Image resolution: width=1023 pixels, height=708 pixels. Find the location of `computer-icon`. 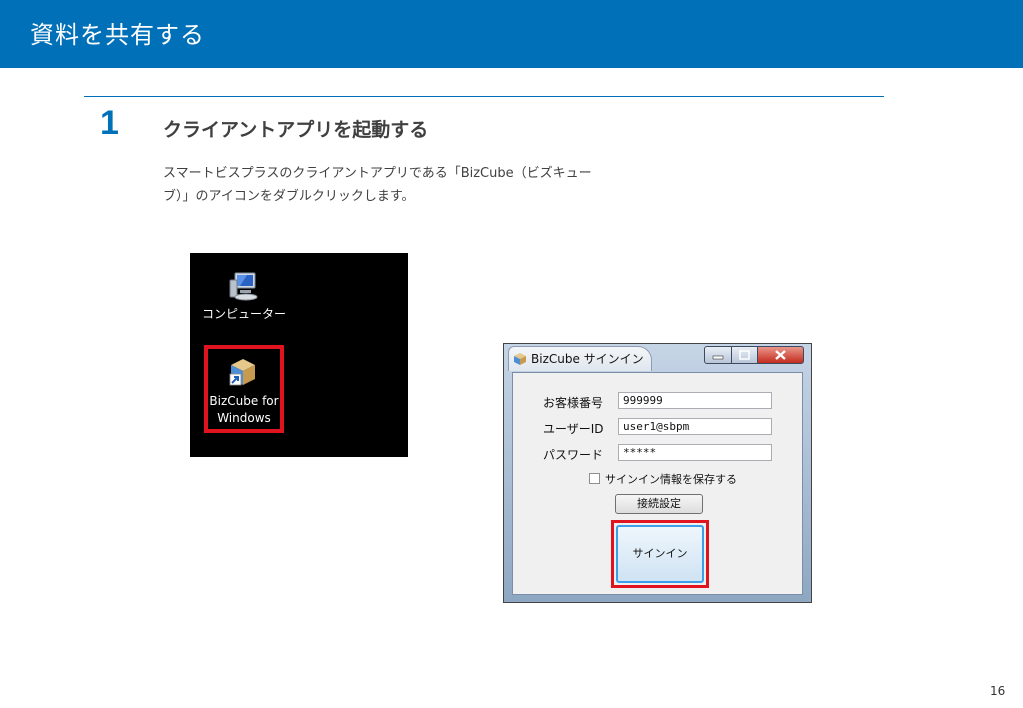

computer-icon is located at coordinates (244, 286).